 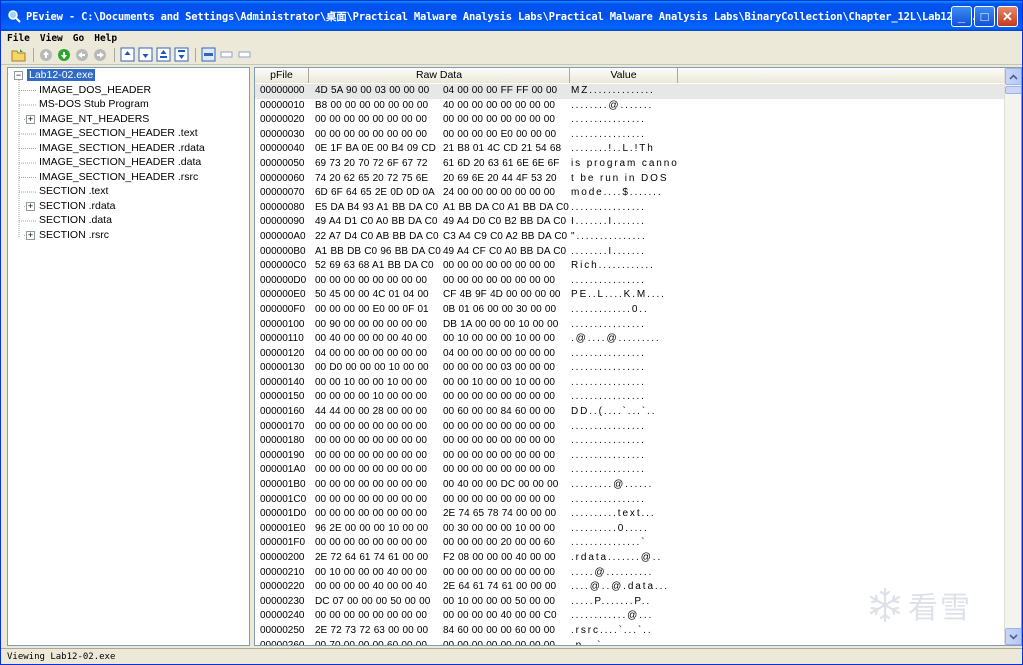 What do you see at coordinates (105, 38) in the screenshot?
I see `menu-help: Help` at bounding box center [105, 38].